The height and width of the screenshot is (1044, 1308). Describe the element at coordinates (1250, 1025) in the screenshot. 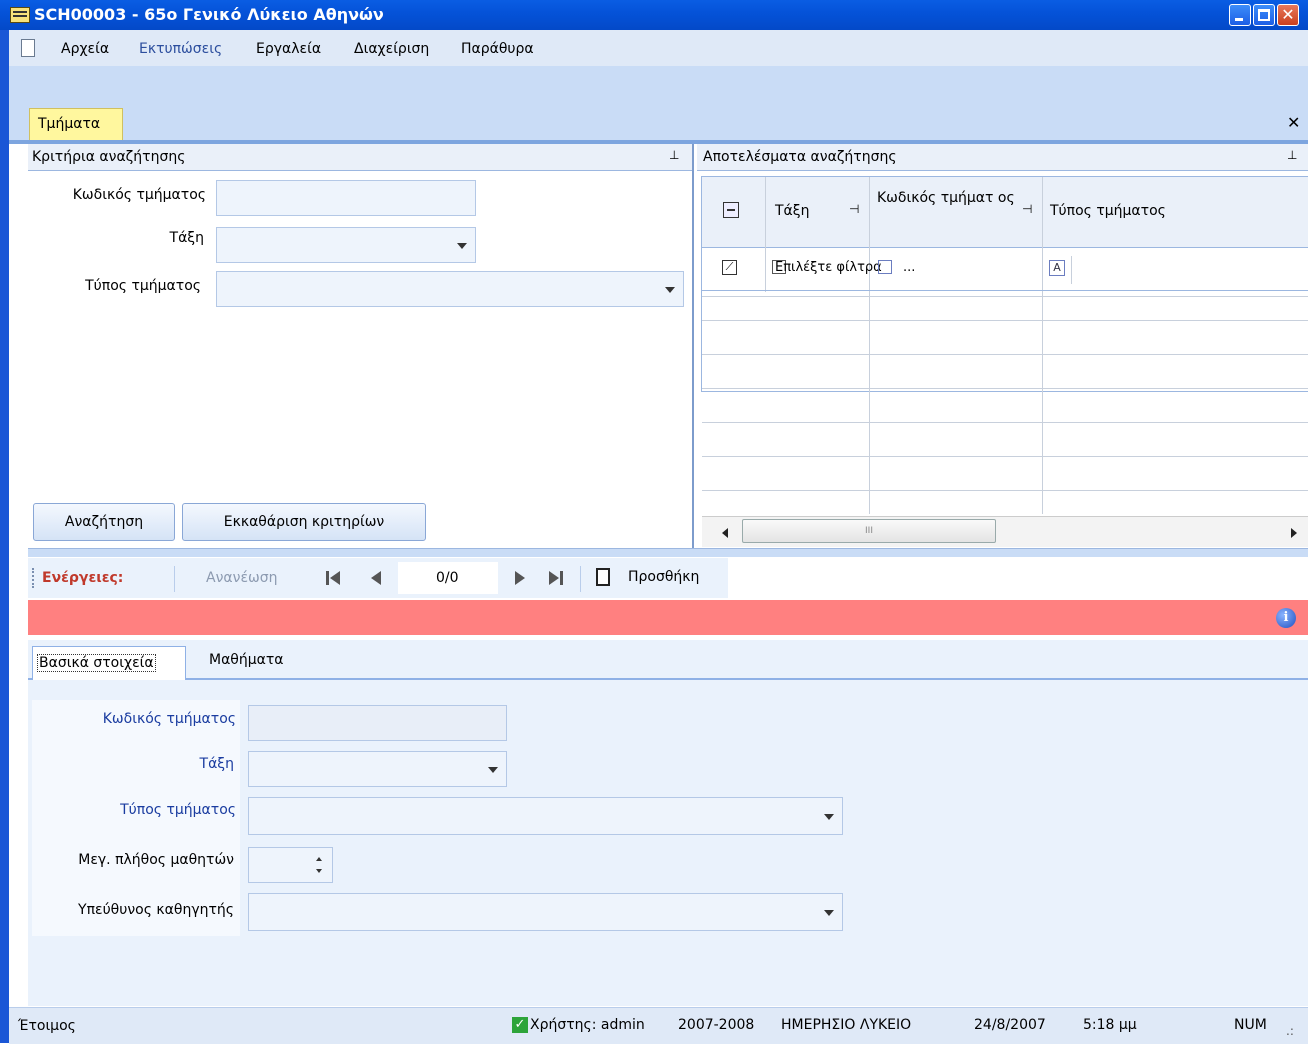

I see `status-num: NUM` at that location.